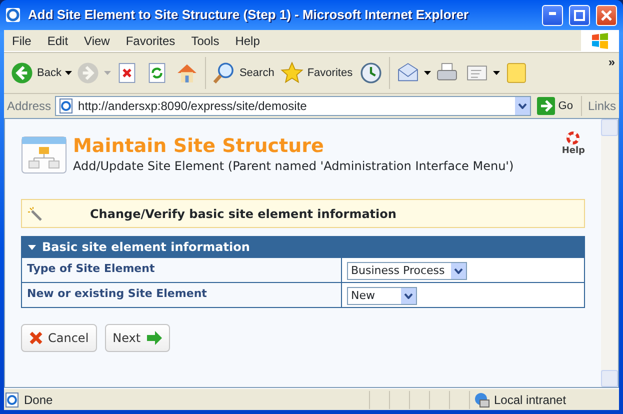 The width and height of the screenshot is (623, 414). What do you see at coordinates (224, 73) in the screenshot?
I see `search-icon` at bounding box center [224, 73].